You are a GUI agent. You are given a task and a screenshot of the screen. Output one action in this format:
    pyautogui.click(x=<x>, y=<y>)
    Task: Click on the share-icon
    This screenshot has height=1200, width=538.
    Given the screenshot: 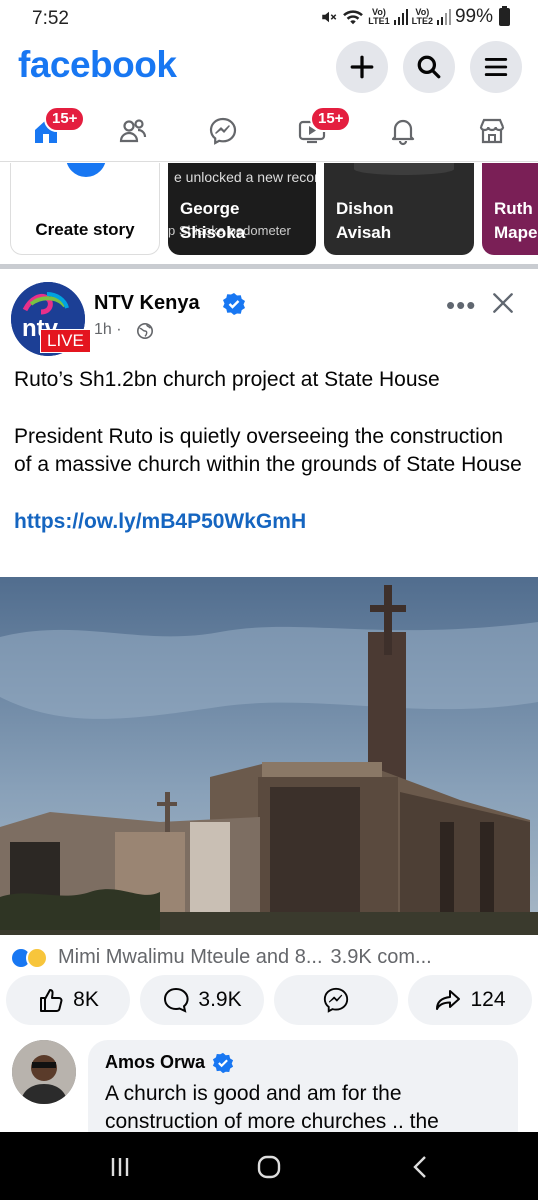 What is the action you would take?
    pyautogui.click(x=448, y=1000)
    